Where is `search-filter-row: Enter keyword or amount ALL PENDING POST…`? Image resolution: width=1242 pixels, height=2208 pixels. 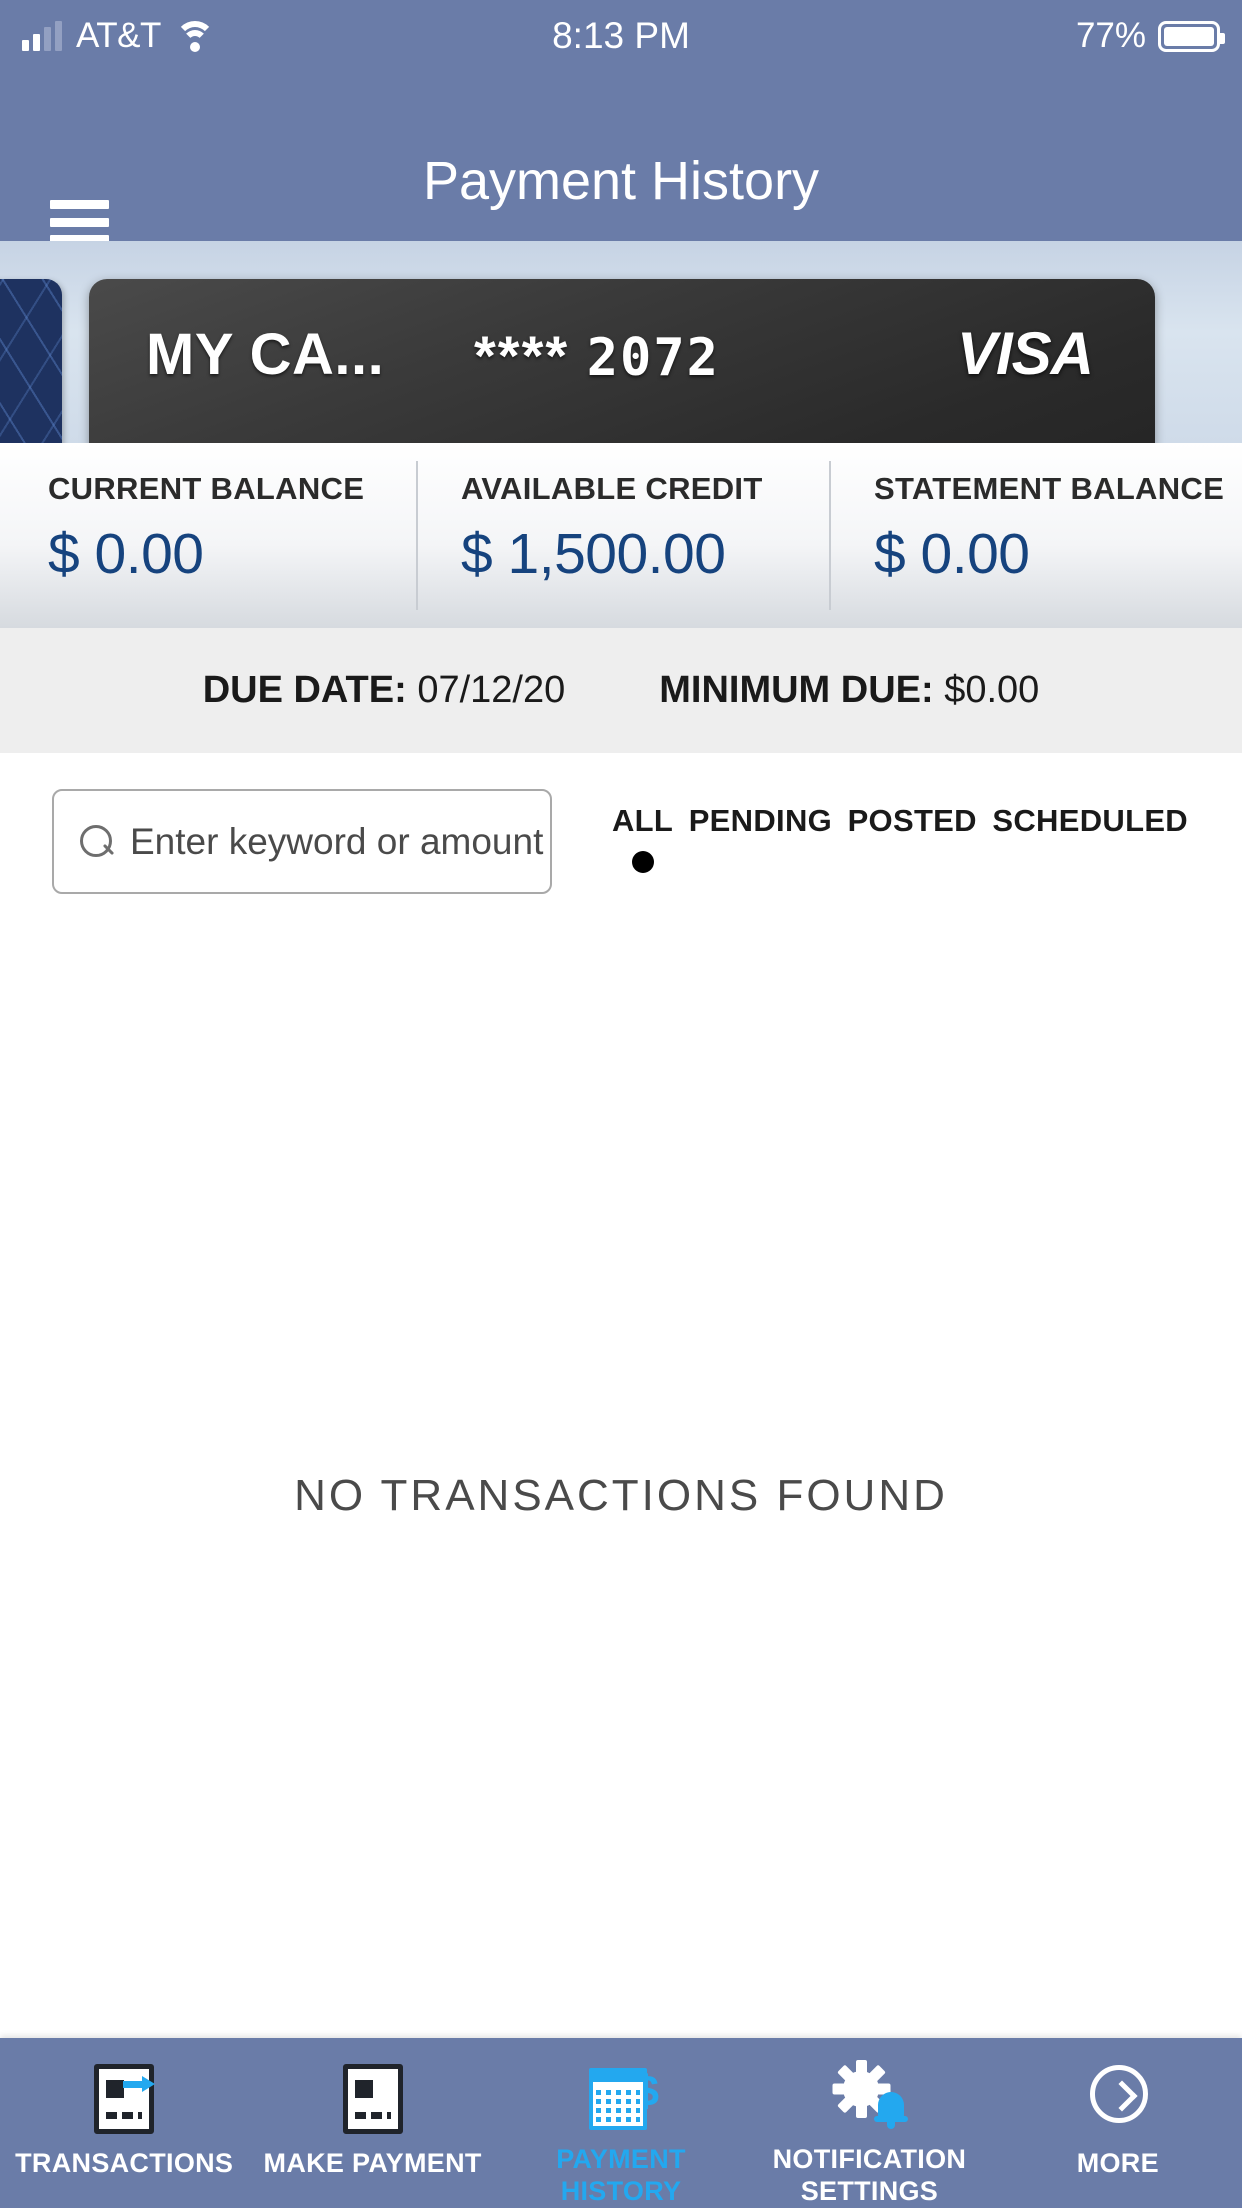
search-filter-row: Enter keyword or amount ALL PENDING POST… is located at coordinates (621, 828).